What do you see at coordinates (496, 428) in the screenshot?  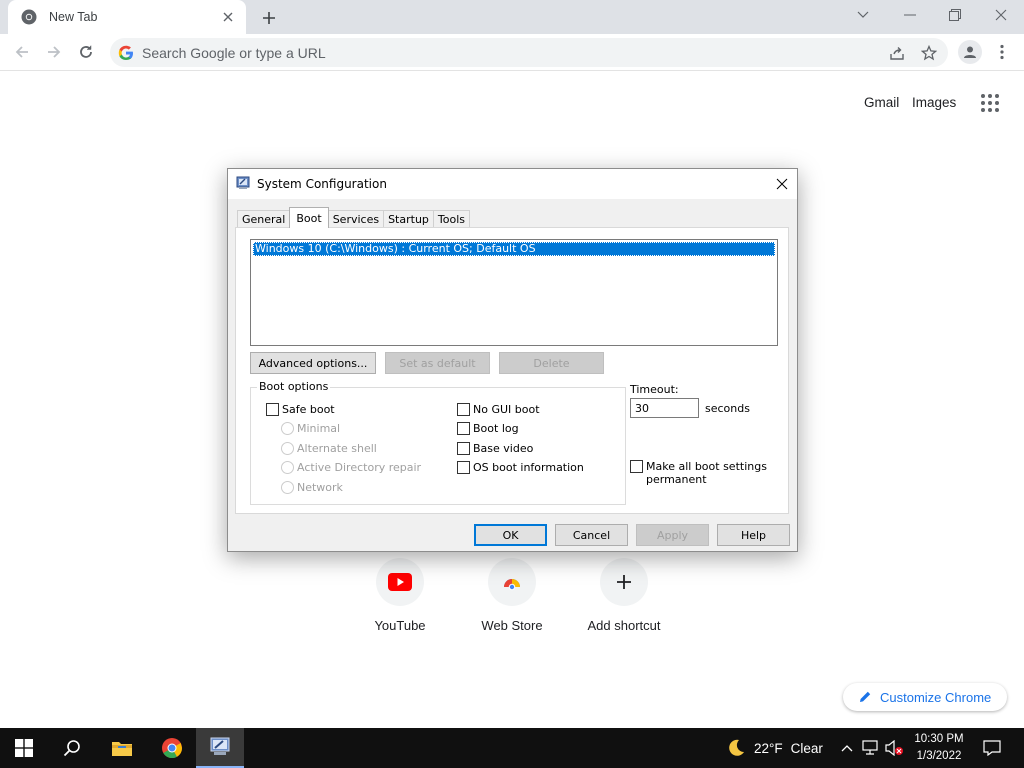 I see `boot-log-label: Boot log` at bounding box center [496, 428].